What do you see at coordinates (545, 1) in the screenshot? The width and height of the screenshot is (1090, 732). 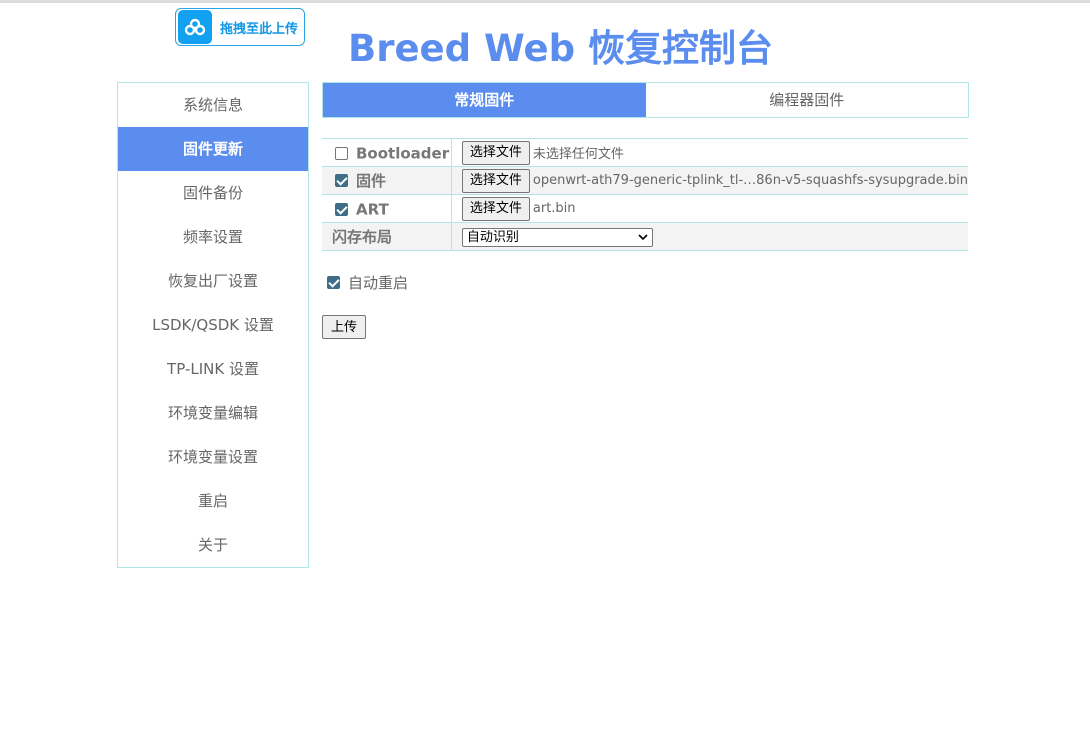 I see `top-border` at bounding box center [545, 1].